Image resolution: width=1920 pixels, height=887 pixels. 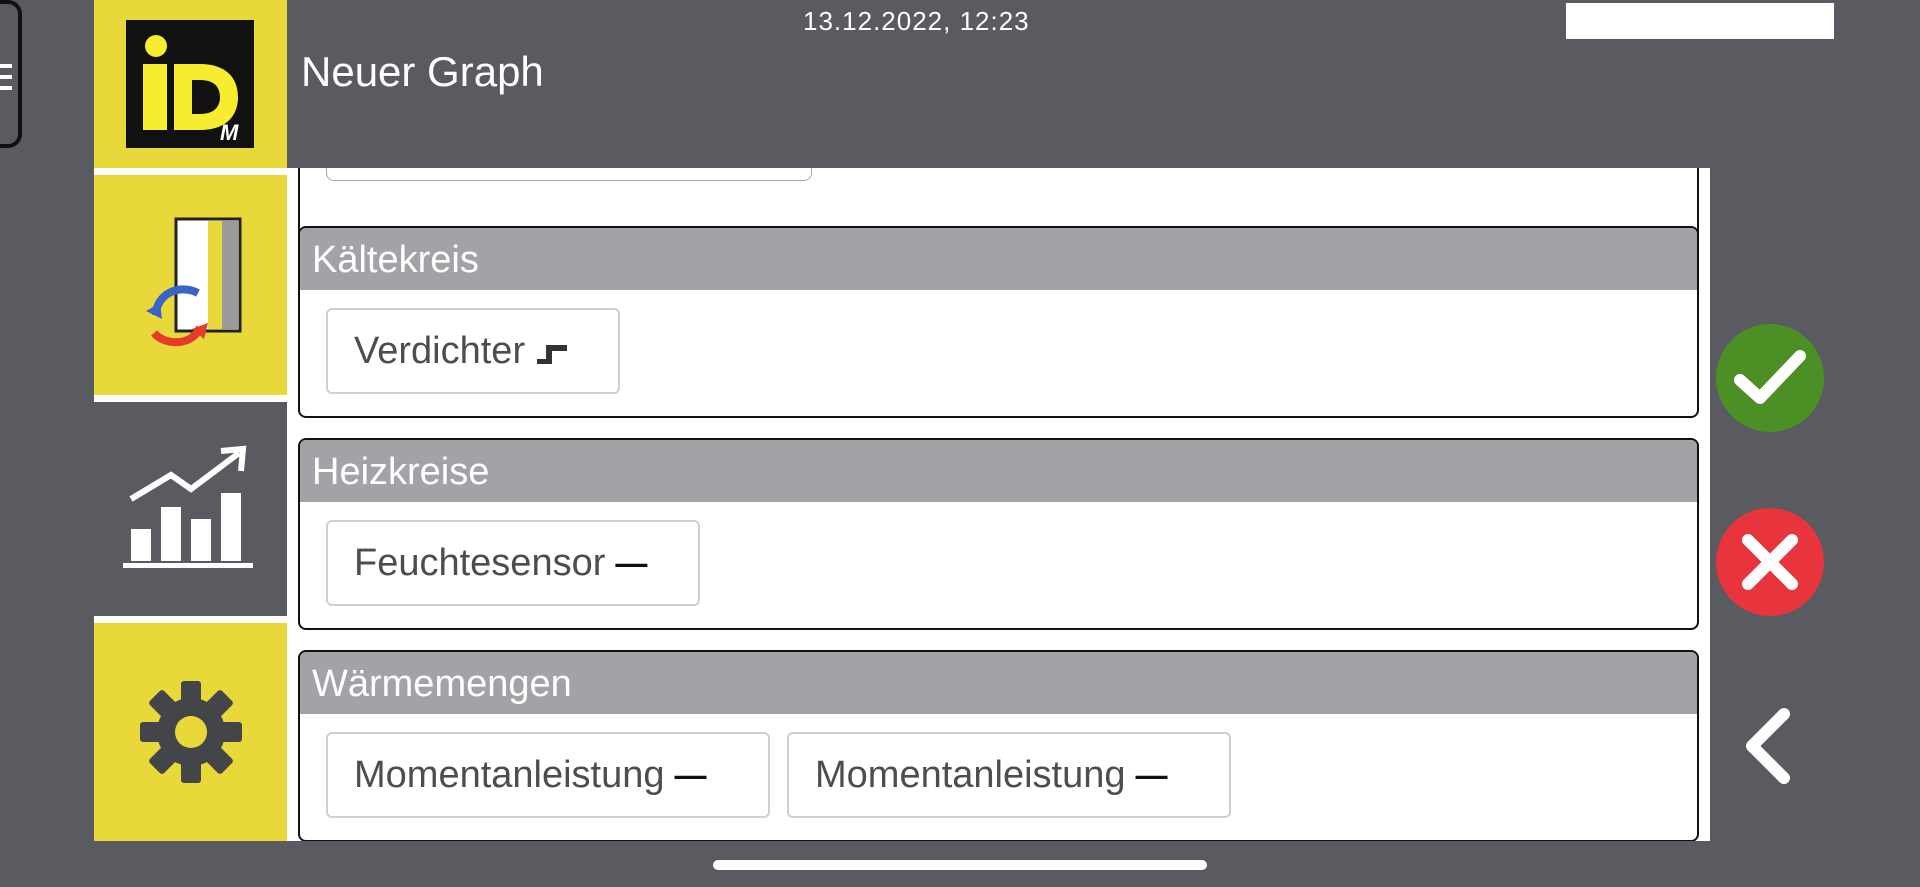 I want to click on section-title: Wärmemengen, so click(x=998, y=683).